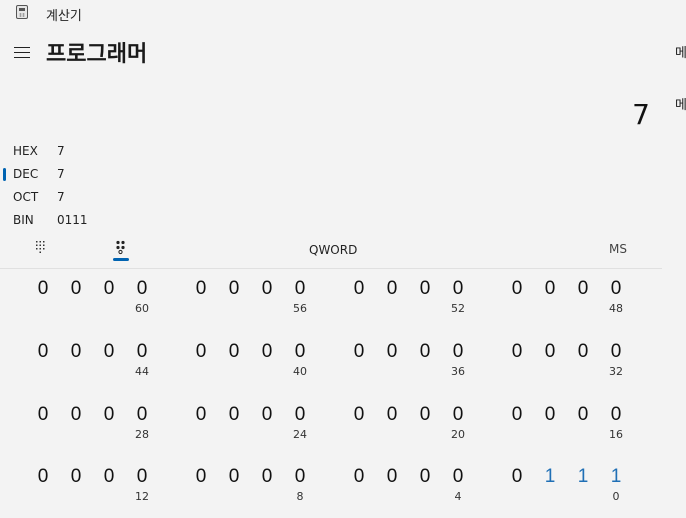  What do you see at coordinates (142, 371) in the screenshot?
I see `bit-position-label: 44` at bounding box center [142, 371].